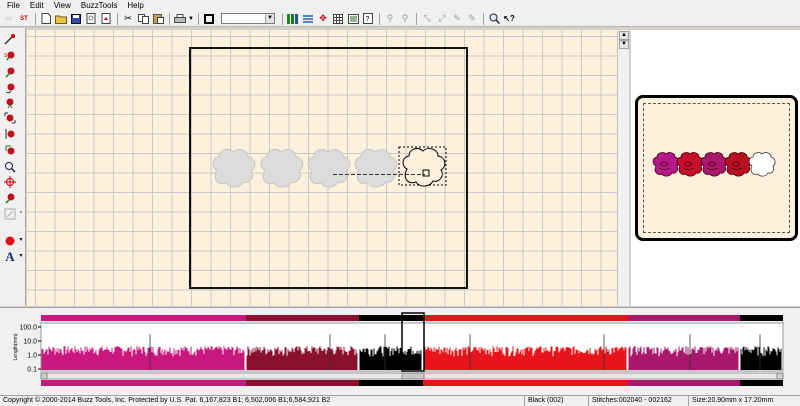  I want to click on color-dot-icon, so click(10, 240).